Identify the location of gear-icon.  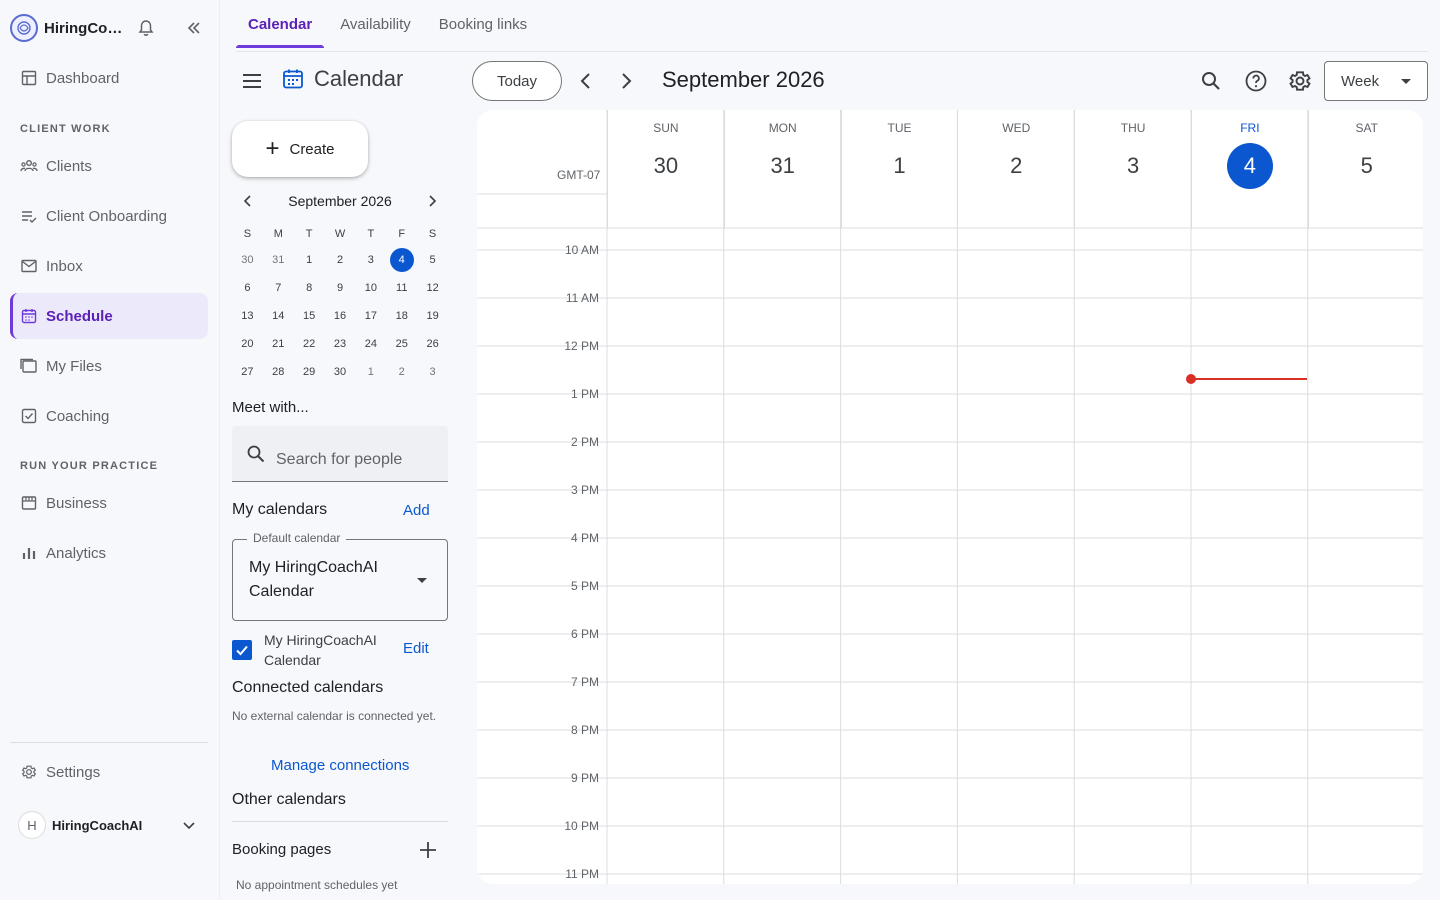
(1300, 81).